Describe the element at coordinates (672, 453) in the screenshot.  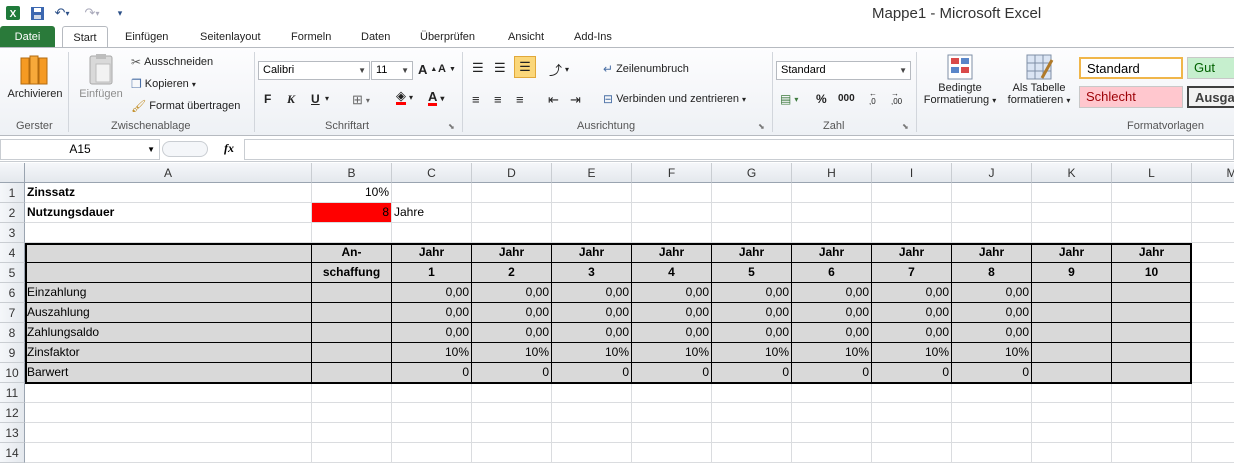
I see `cell-f14` at that location.